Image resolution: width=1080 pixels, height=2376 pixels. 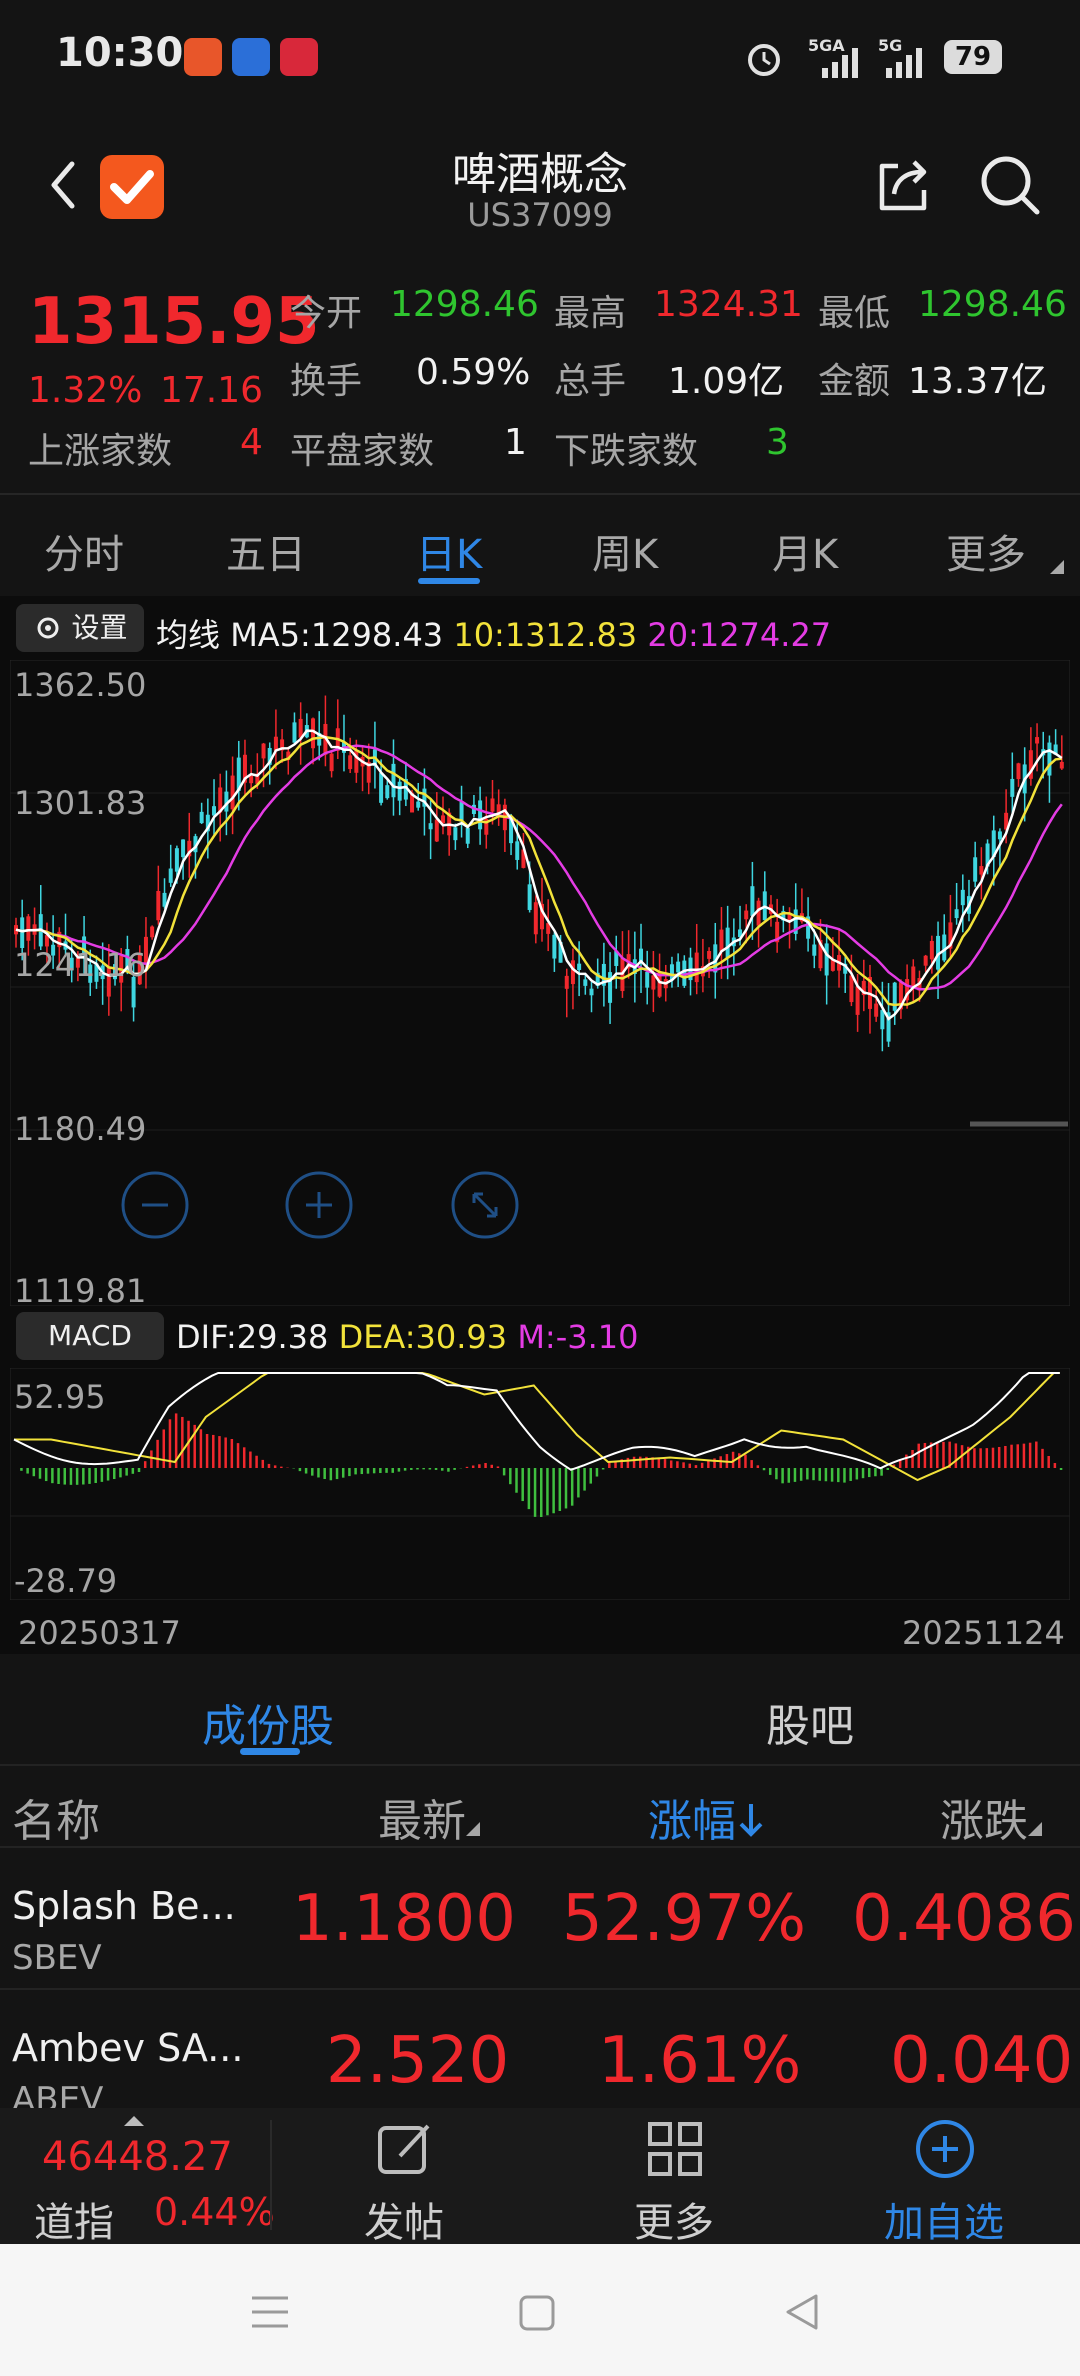 What do you see at coordinates (423, 1337) in the screenshot?
I see `dea-value: DEA:30.93` at bounding box center [423, 1337].